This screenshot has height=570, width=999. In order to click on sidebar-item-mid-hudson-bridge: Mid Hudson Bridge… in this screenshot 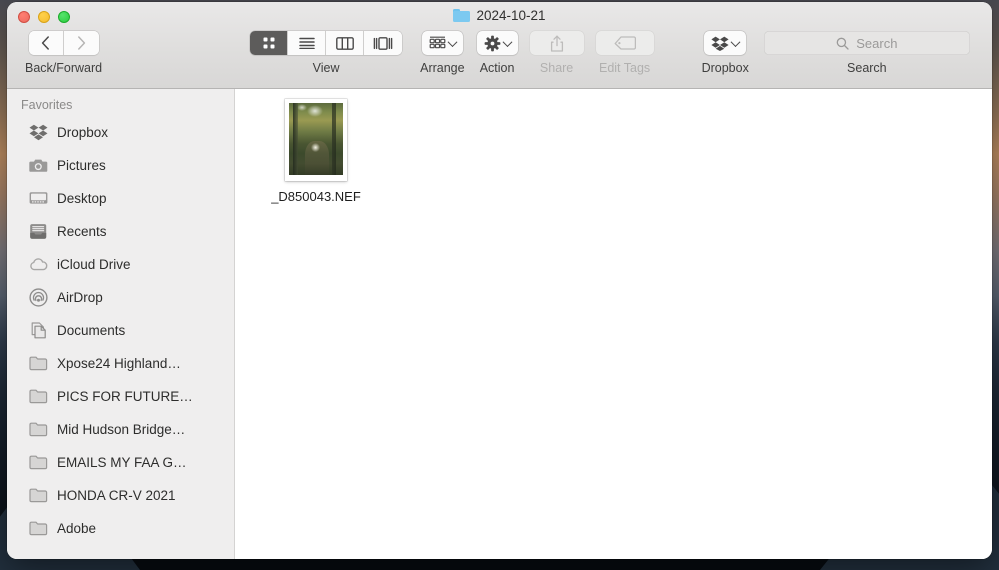, I will do `click(120, 429)`.